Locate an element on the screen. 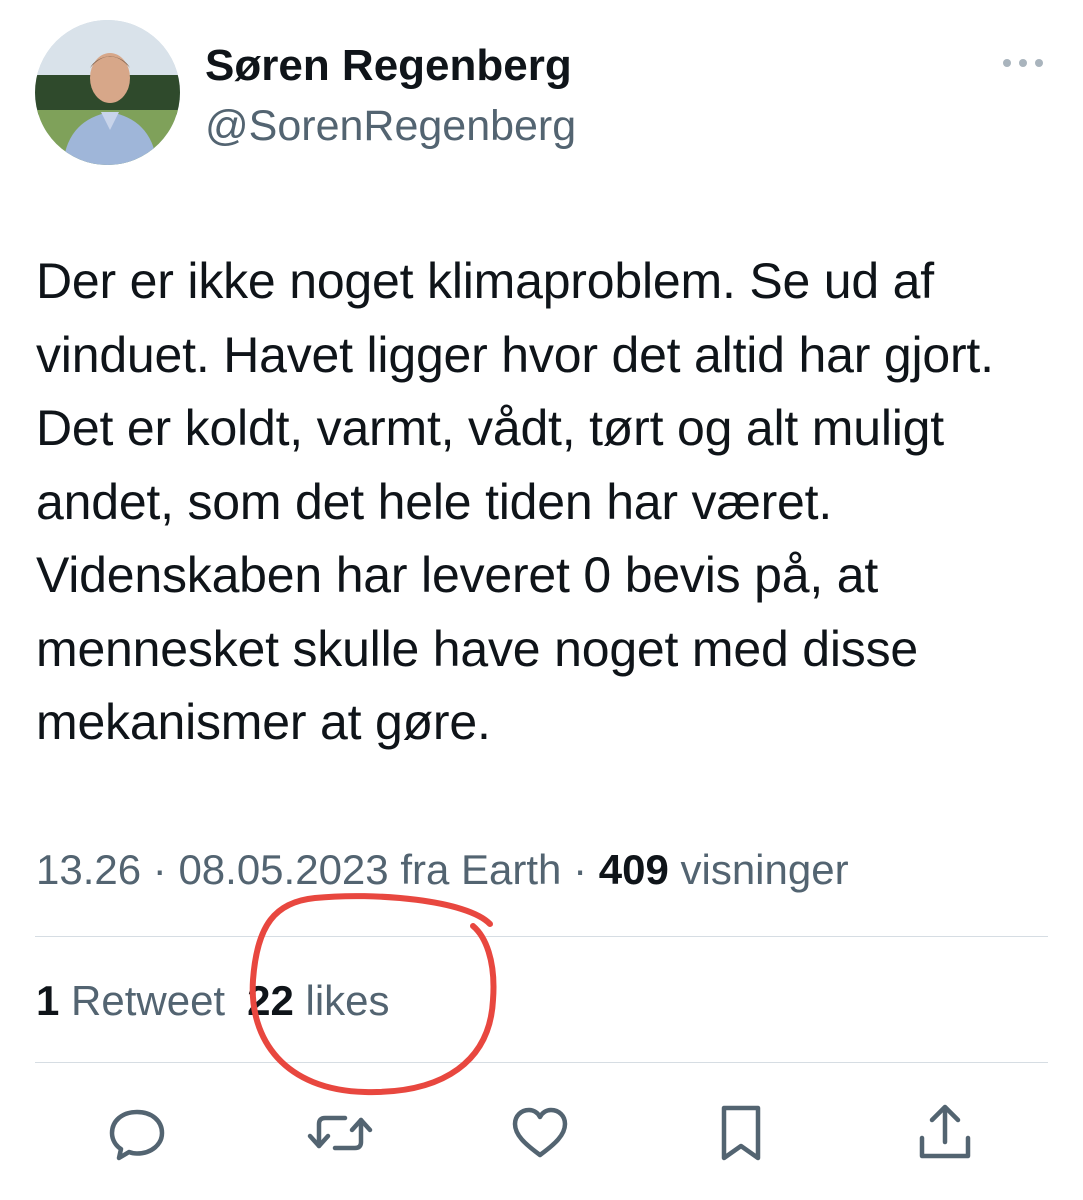  more-options-button is located at coordinates (1023, 63).